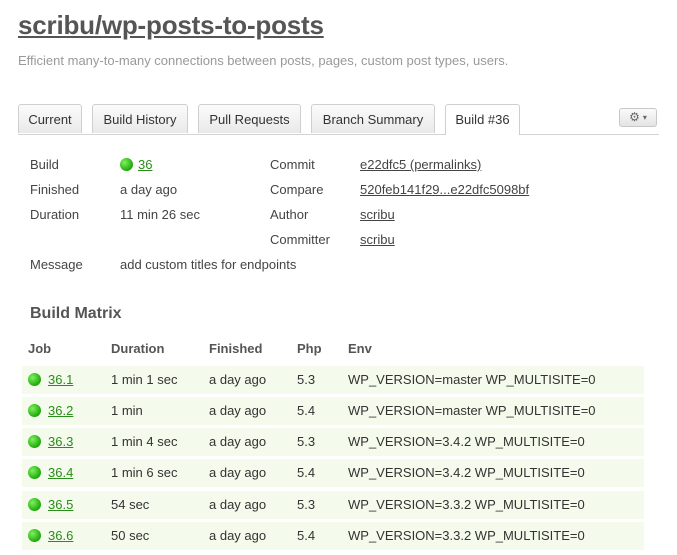  I want to click on job-link: 36.2, so click(60, 410).